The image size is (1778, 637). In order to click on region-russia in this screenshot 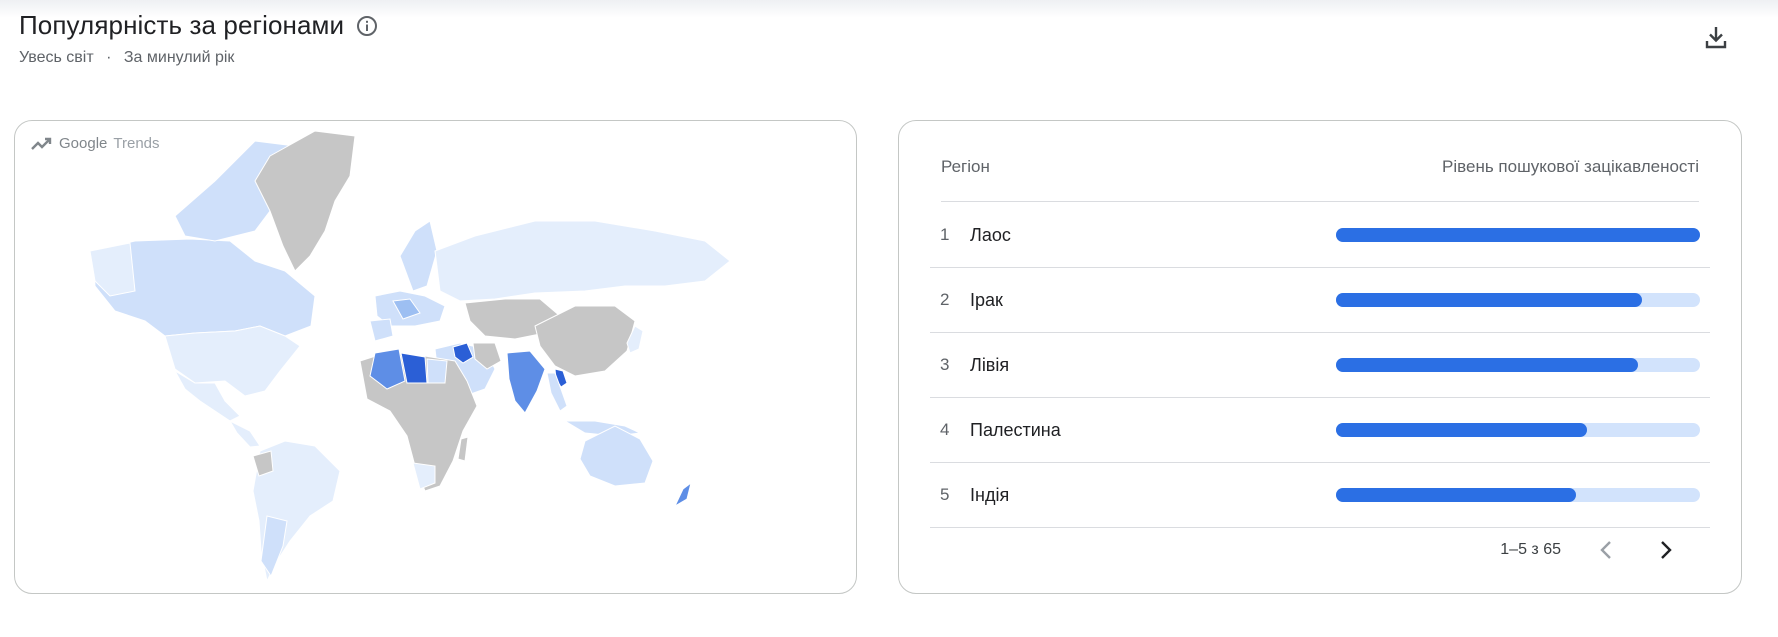, I will do `click(582, 261)`.